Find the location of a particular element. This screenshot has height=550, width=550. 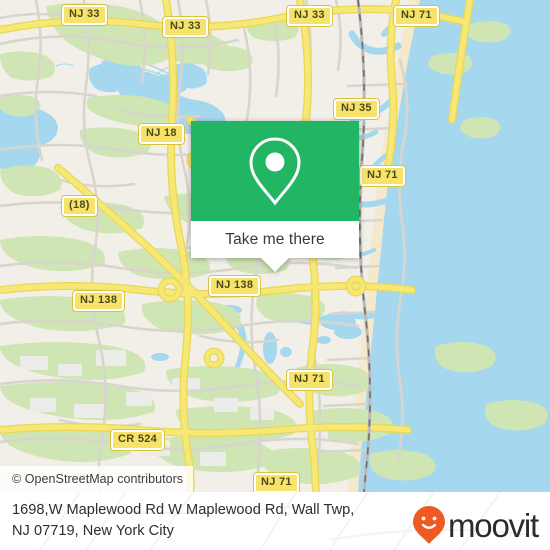

popup-action-bar: Take me there is located at coordinates (275, 239).